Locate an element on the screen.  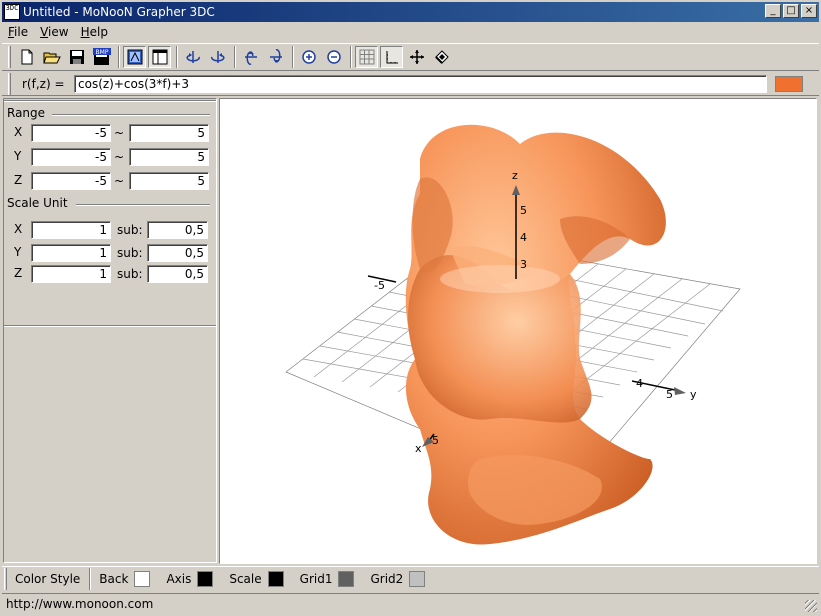
window-controls: _ □ × is located at coordinates (791, 11).